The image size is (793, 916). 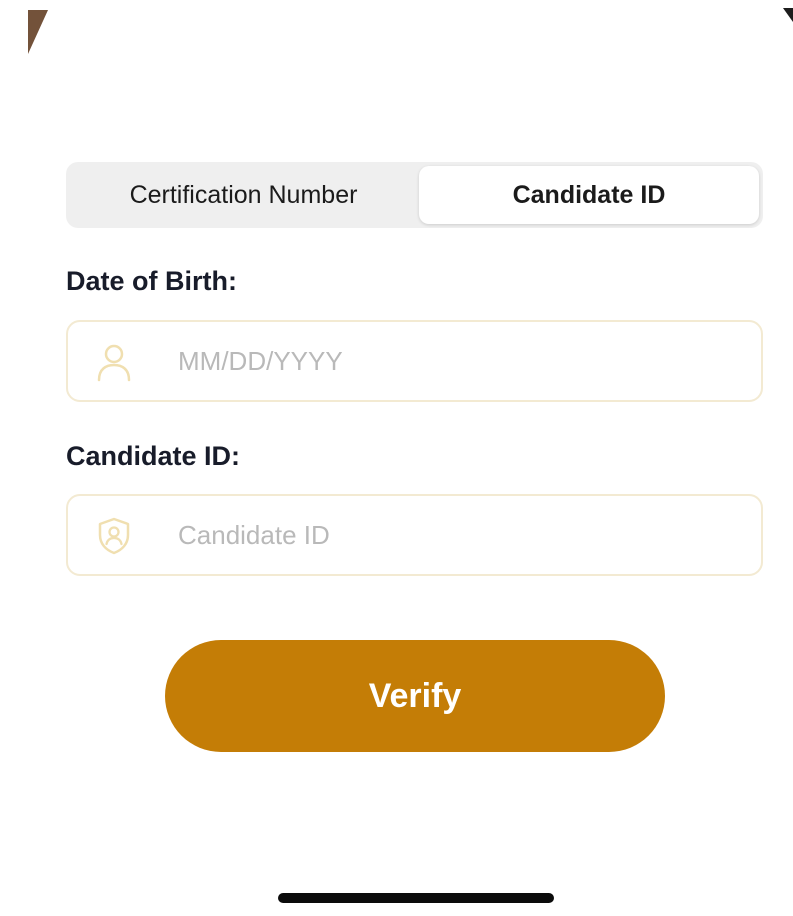 What do you see at coordinates (414, 535) in the screenshot?
I see `candidate-id-field: Candidate ID` at bounding box center [414, 535].